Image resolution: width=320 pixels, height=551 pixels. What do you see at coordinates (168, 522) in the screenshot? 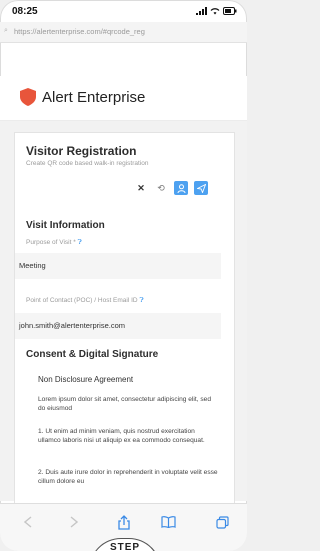
I see `bookmarks-icon` at bounding box center [168, 522].